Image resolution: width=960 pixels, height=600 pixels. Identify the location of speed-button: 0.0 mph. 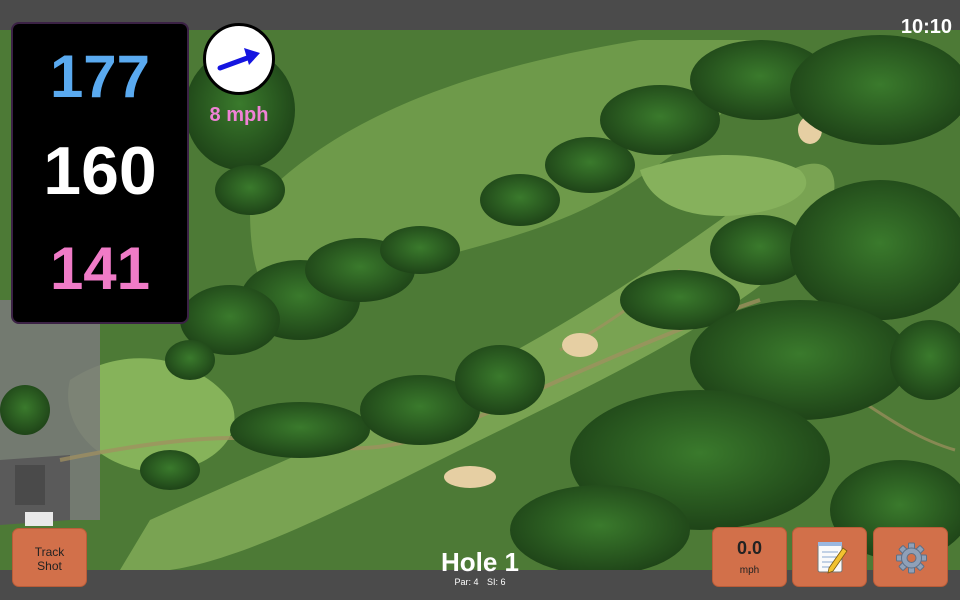
(749, 557).